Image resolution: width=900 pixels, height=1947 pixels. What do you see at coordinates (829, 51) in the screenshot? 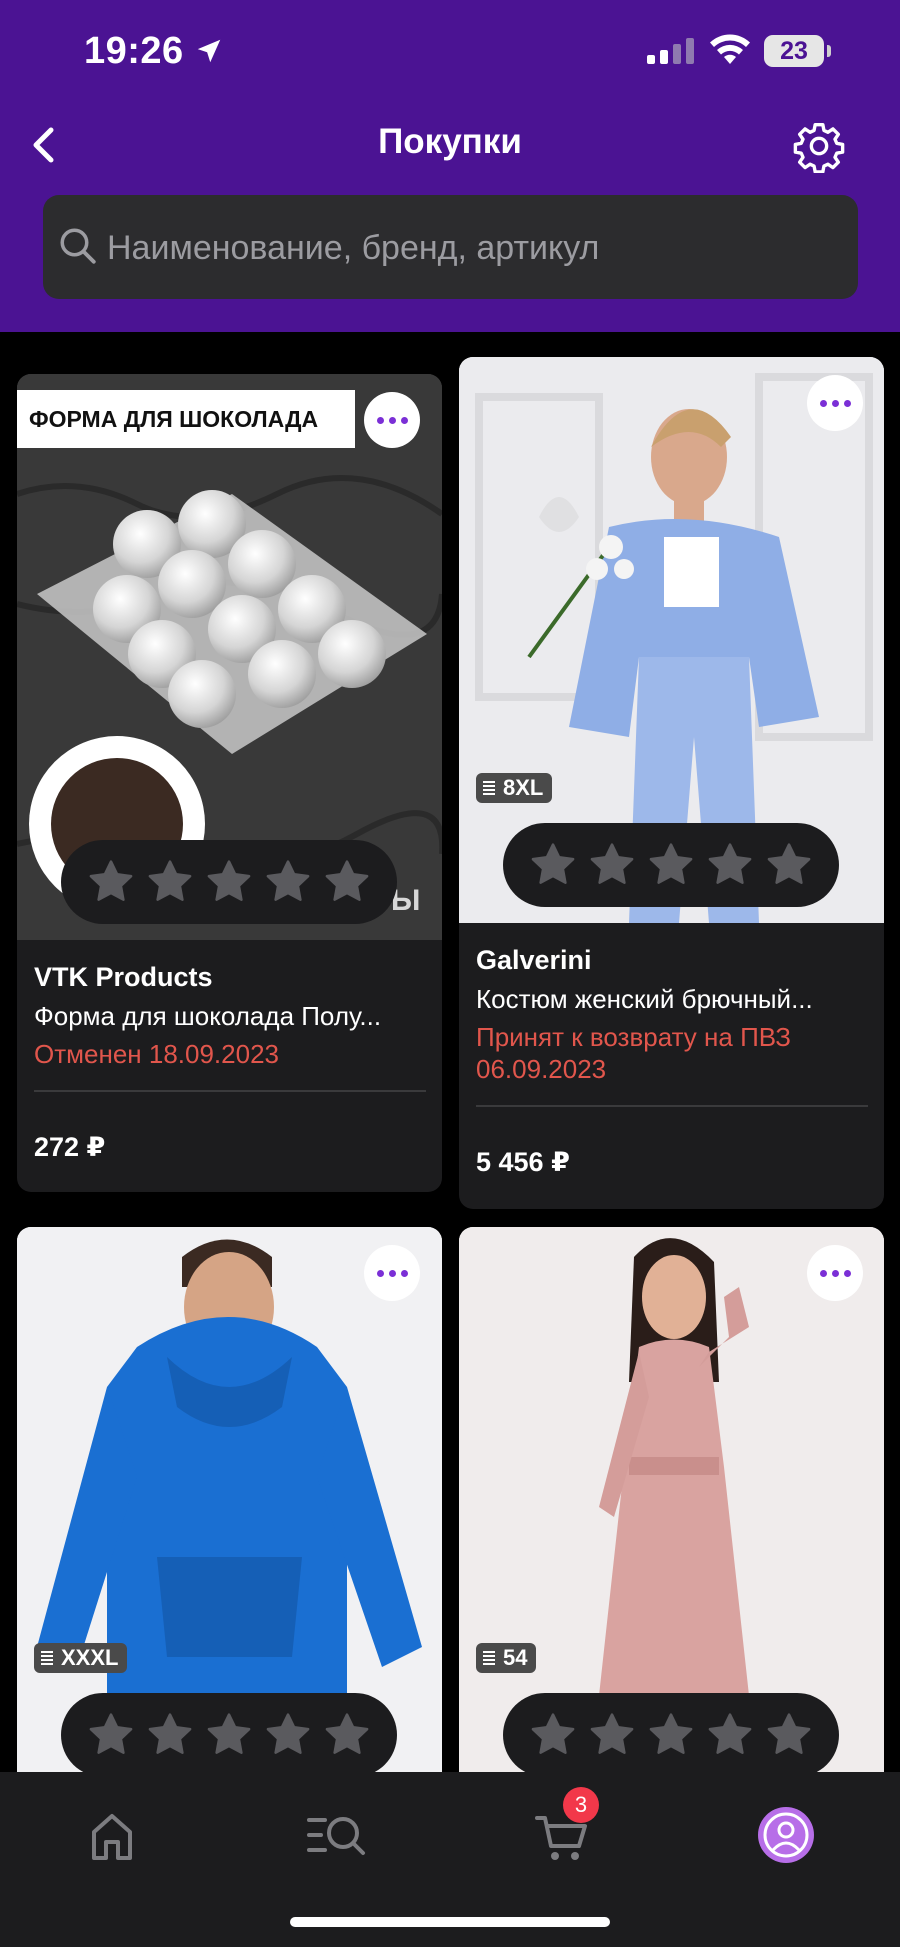
I see `battery-cap` at bounding box center [829, 51].